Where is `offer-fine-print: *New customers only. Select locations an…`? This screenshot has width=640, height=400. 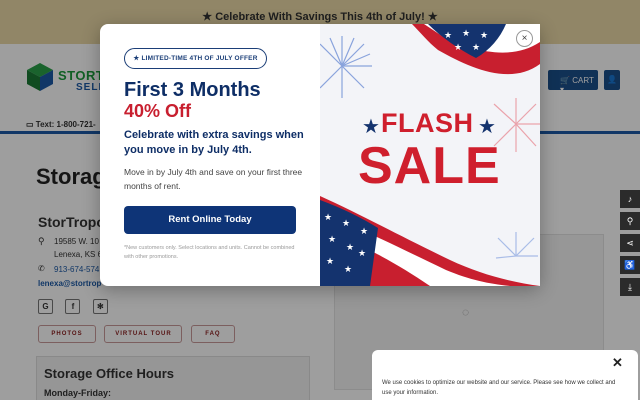 offer-fine-print: *New customers only. Select locations an… is located at coordinates (209, 252).